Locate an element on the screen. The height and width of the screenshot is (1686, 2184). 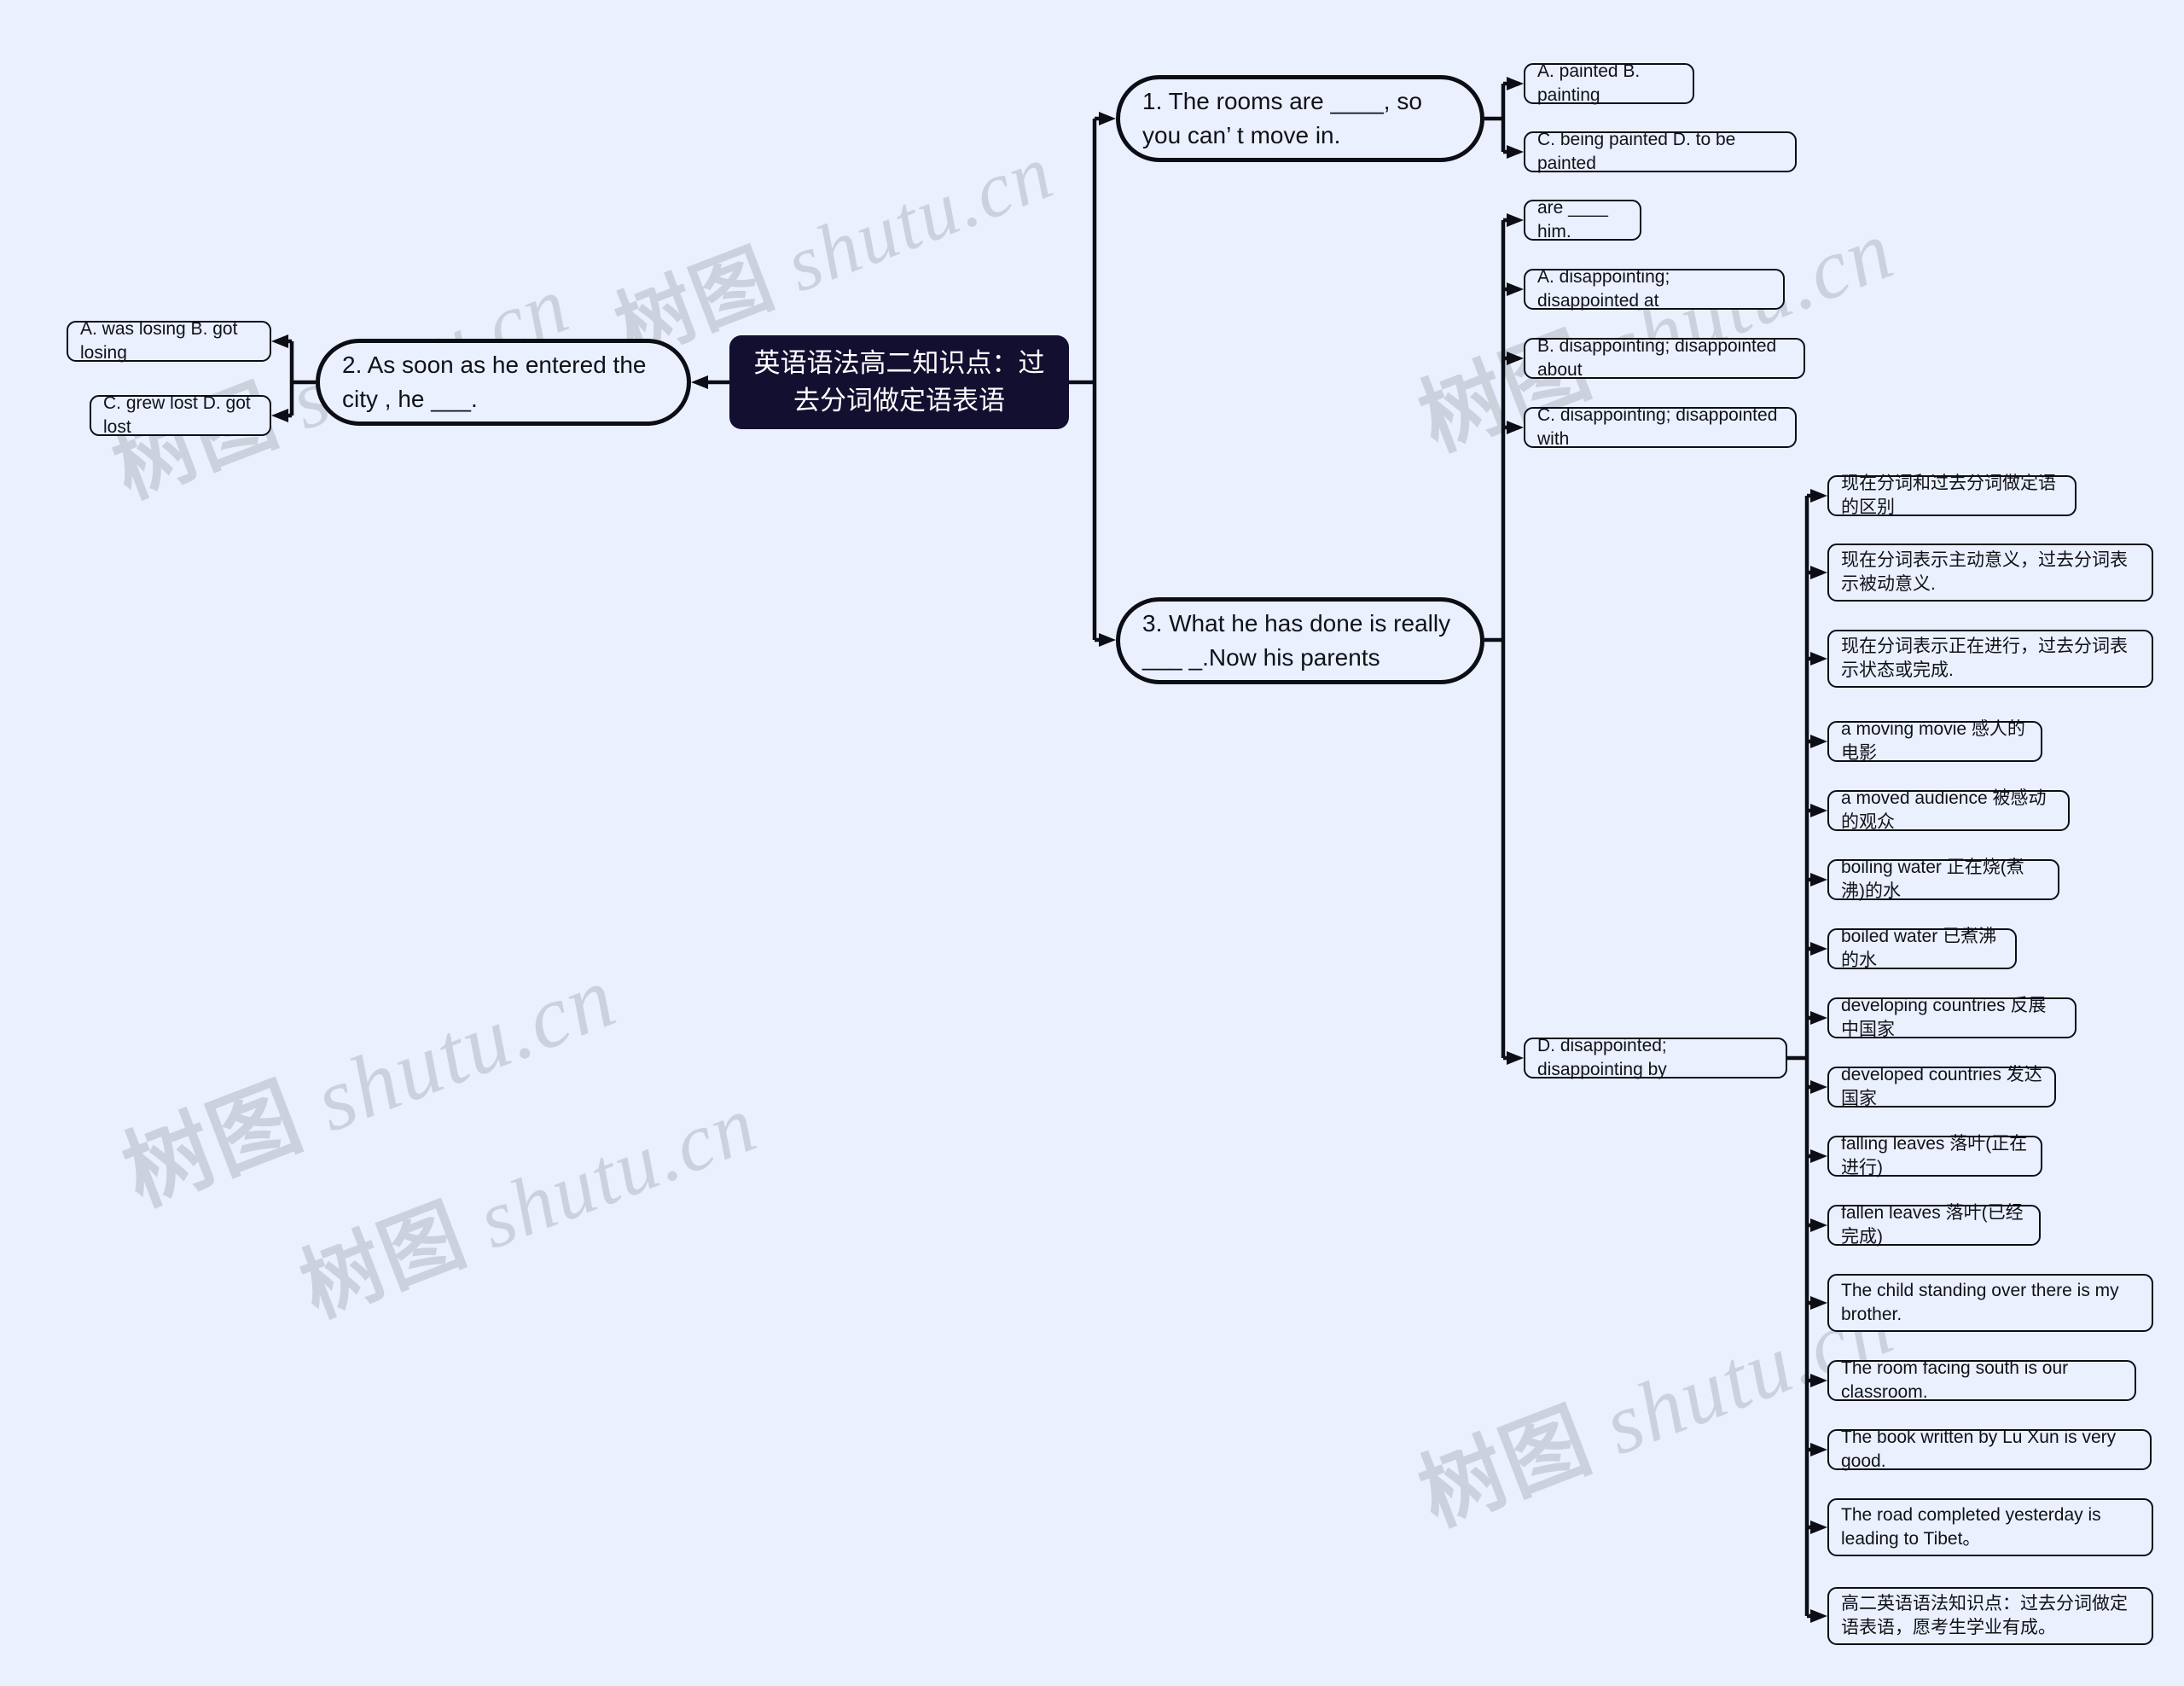
option-label: are ____ him. is located at coordinates (1573, 219).